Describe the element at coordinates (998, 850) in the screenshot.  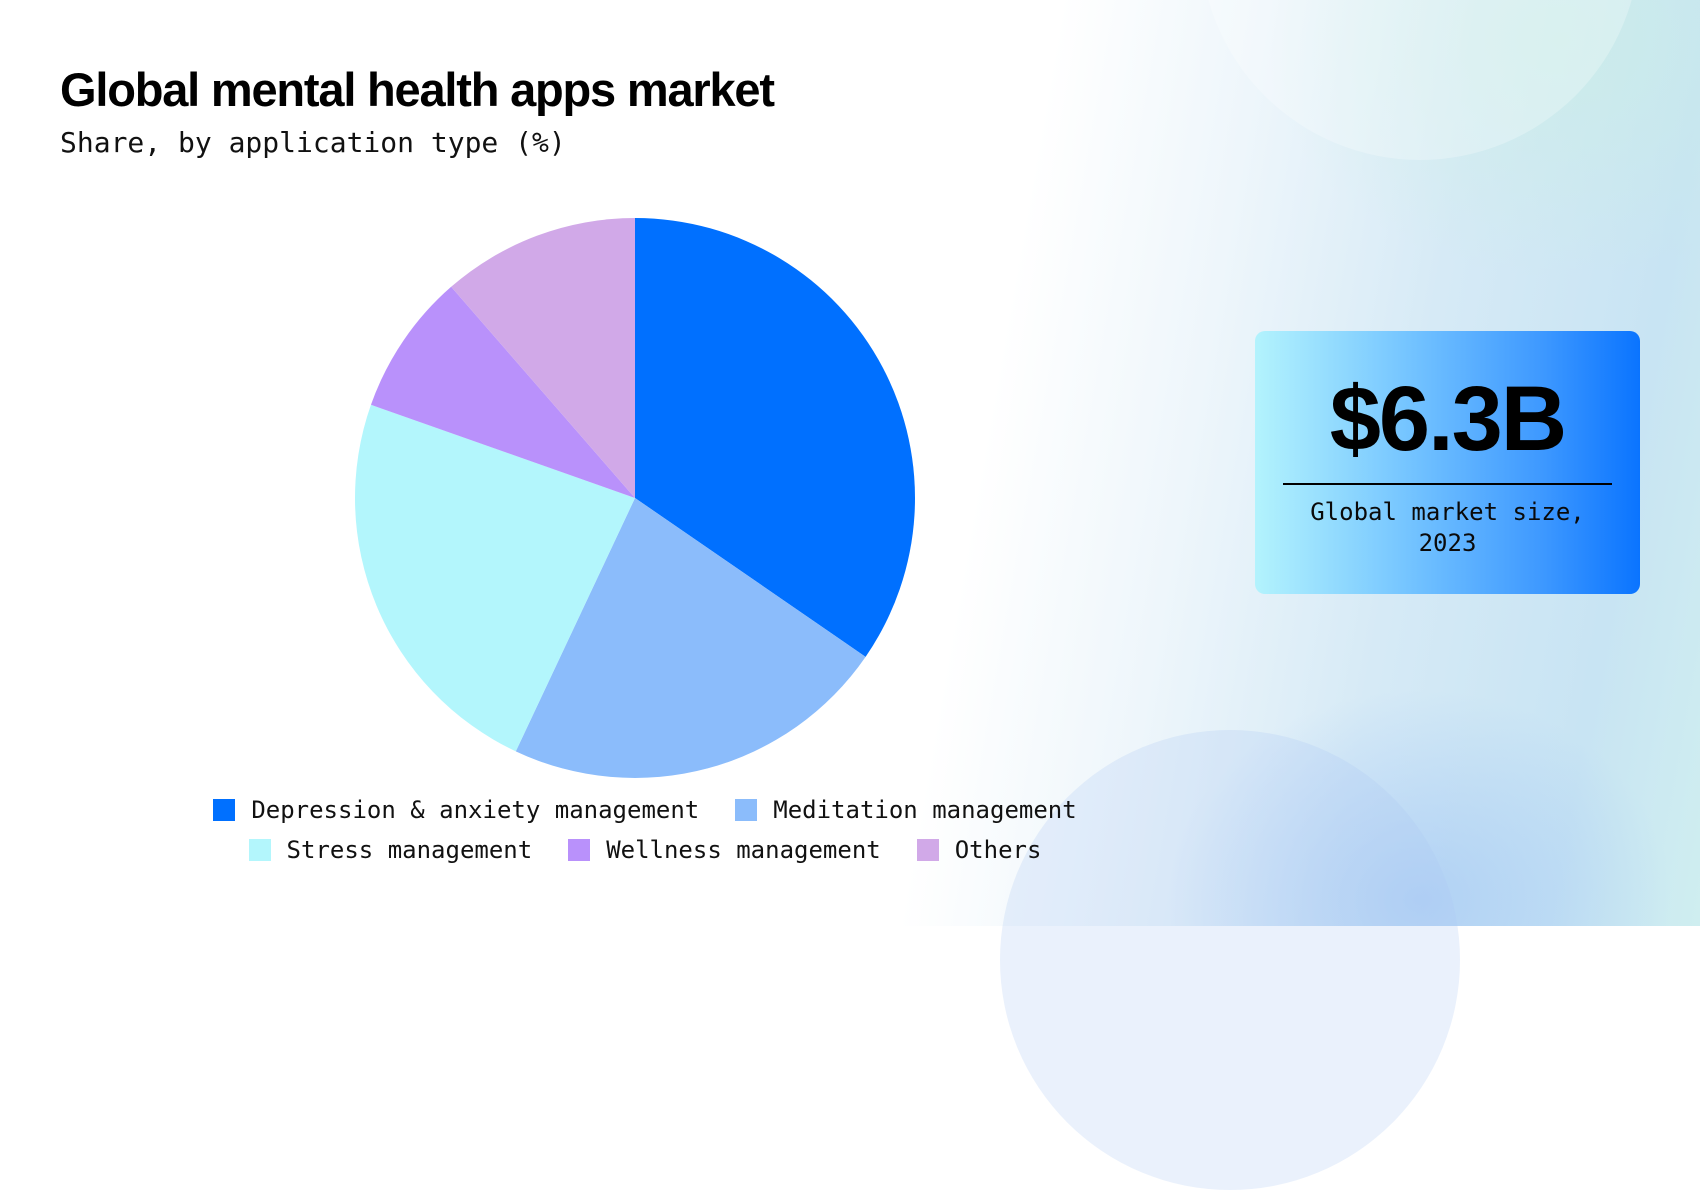
I see `legend-label: Others` at that location.